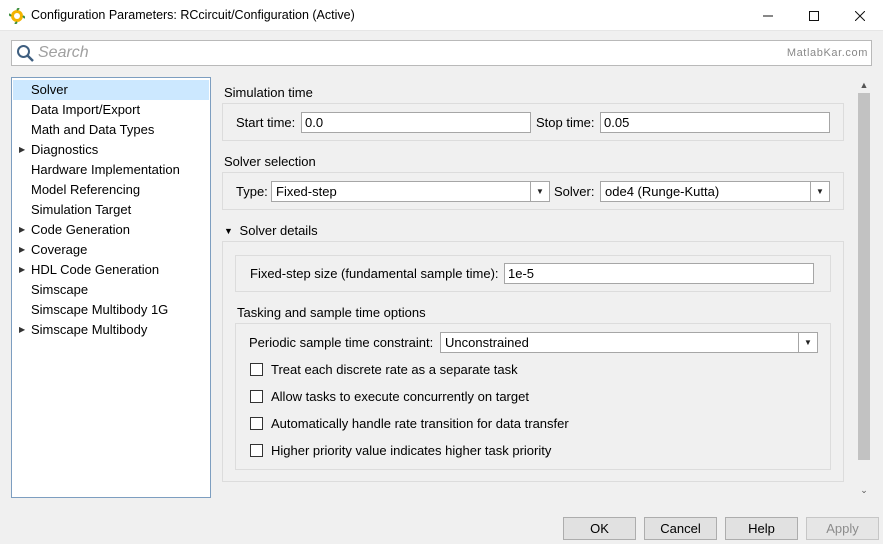 This screenshot has height=544, width=883. I want to click on stop-time-input: 0.05, so click(715, 122).